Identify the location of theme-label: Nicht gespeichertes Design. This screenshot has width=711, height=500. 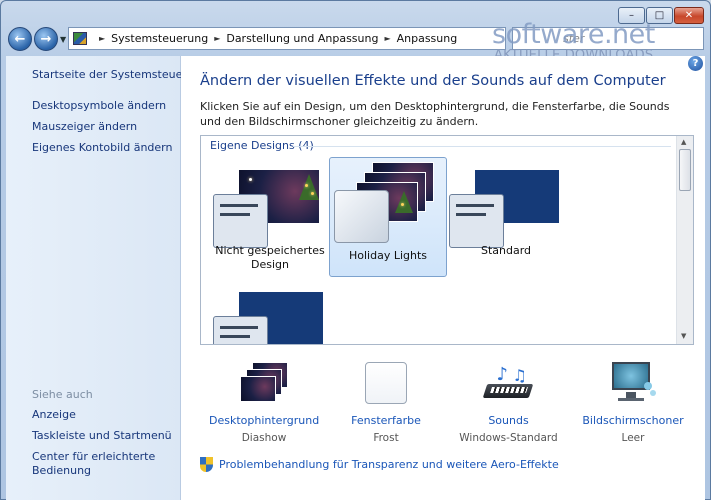
(270, 257).